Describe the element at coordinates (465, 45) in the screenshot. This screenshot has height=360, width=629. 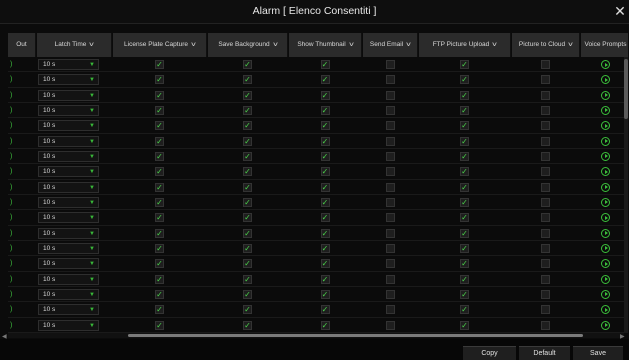
I see `column-header-ftp-picture-upload: FTP Picture Upload v` at that location.